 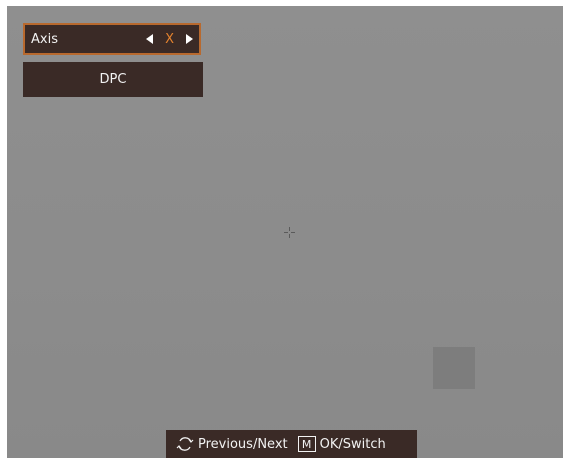 I want to click on m-key-icon: M, so click(x=306, y=444).